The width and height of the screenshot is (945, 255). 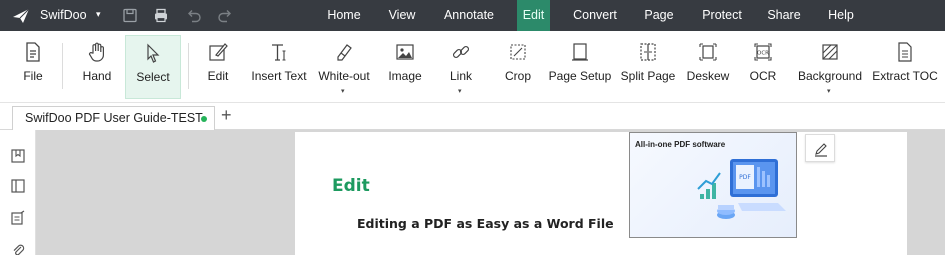 What do you see at coordinates (708, 76) in the screenshot?
I see `deskew-label: Deskew` at bounding box center [708, 76].